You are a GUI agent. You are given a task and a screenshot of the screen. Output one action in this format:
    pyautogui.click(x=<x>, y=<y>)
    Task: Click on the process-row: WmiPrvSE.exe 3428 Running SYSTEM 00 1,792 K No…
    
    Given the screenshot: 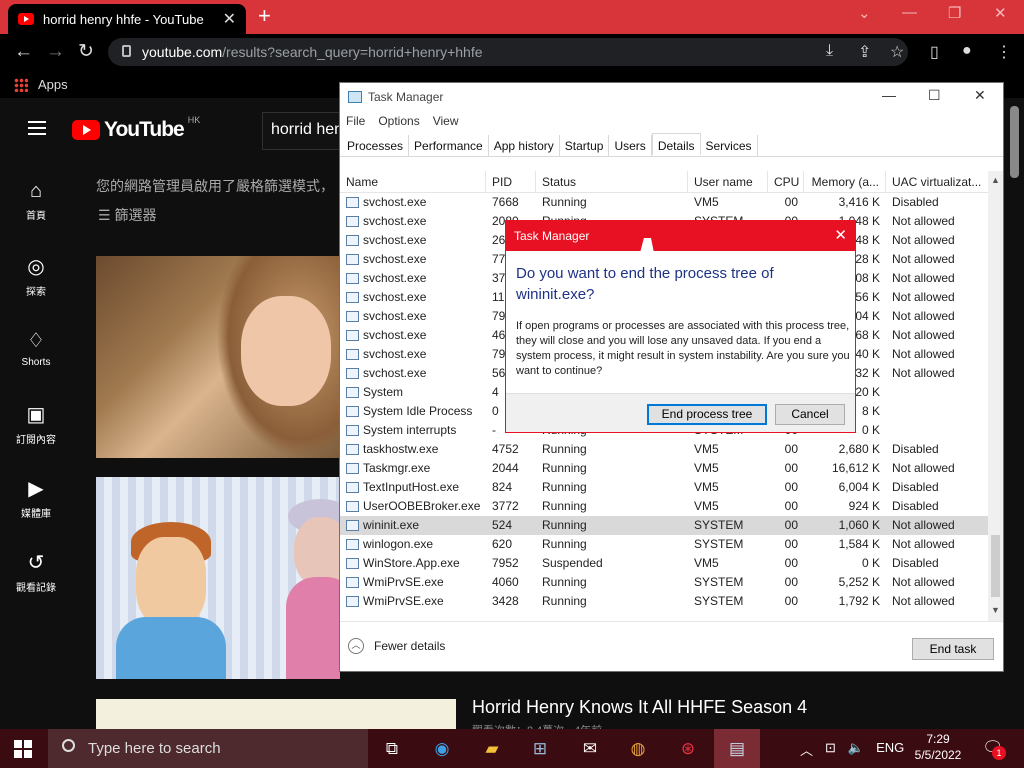 What is the action you would take?
    pyautogui.click(x=664, y=601)
    